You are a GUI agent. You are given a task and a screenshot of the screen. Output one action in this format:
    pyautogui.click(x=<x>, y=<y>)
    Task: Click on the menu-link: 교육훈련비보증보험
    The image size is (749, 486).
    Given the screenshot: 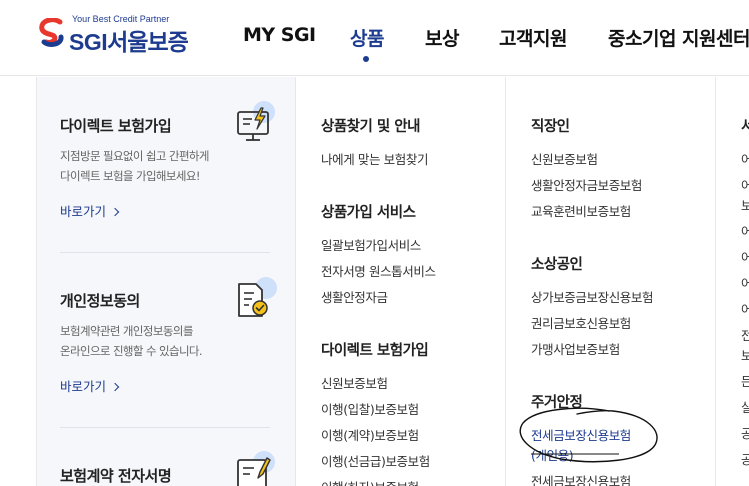 What is the action you would take?
    pyautogui.click(x=581, y=210)
    